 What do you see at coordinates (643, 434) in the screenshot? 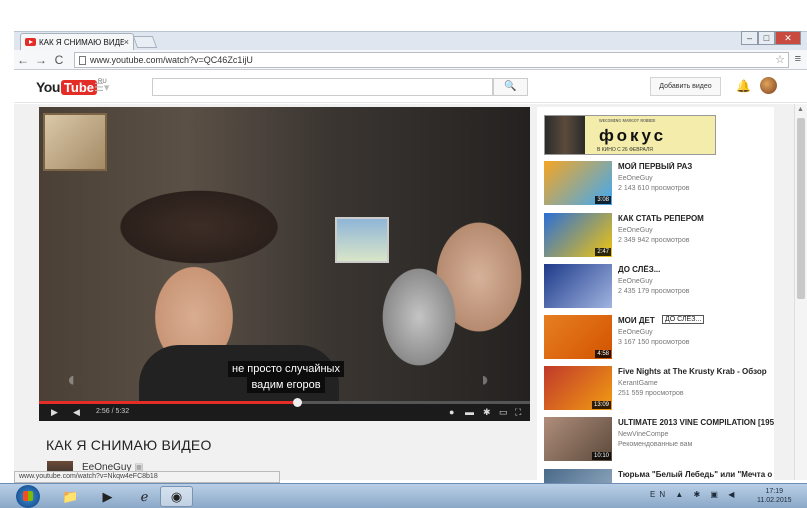
I see `recommendation-channel: NewVineCompe` at bounding box center [643, 434].